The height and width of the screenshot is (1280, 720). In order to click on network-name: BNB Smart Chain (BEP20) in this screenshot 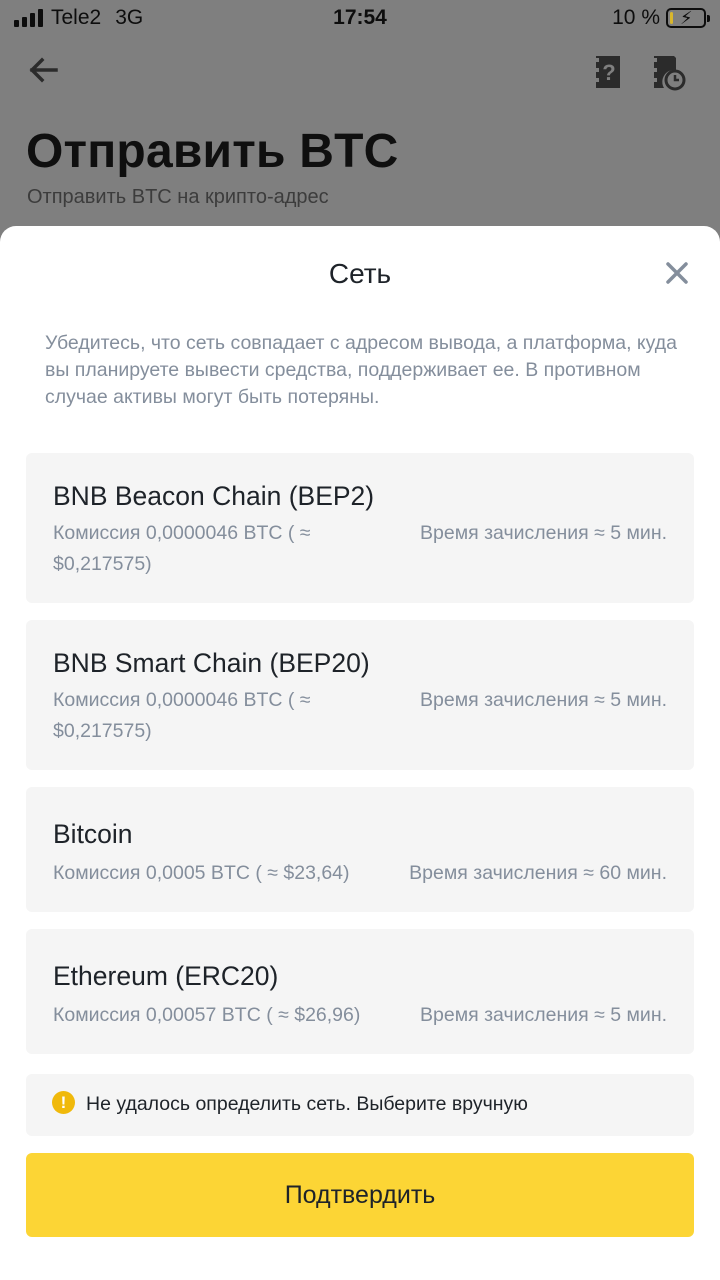, I will do `click(211, 663)`.